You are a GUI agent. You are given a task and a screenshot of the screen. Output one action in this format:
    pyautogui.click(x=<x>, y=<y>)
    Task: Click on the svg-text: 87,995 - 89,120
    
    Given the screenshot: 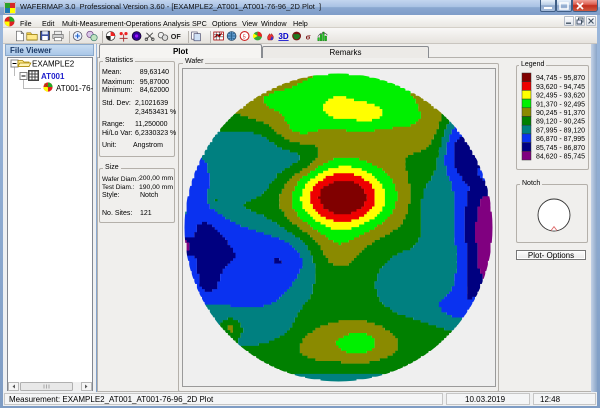 What is the action you would take?
    pyautogui.click(x=560, y=130)
    